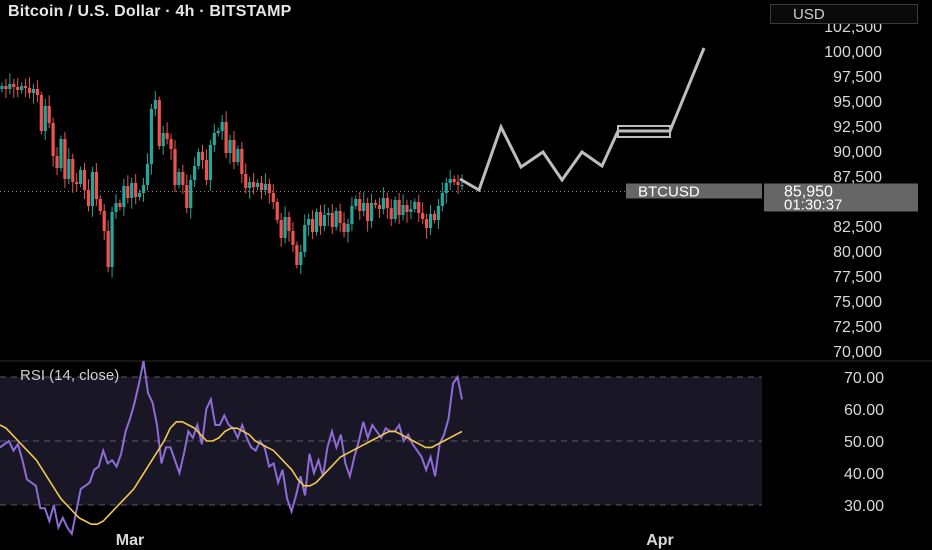 The image size is (932, 550). Describe the element at coordinates (864, 442) in the screenshot. I see `rsi-tick-label: 50.00` at that location.